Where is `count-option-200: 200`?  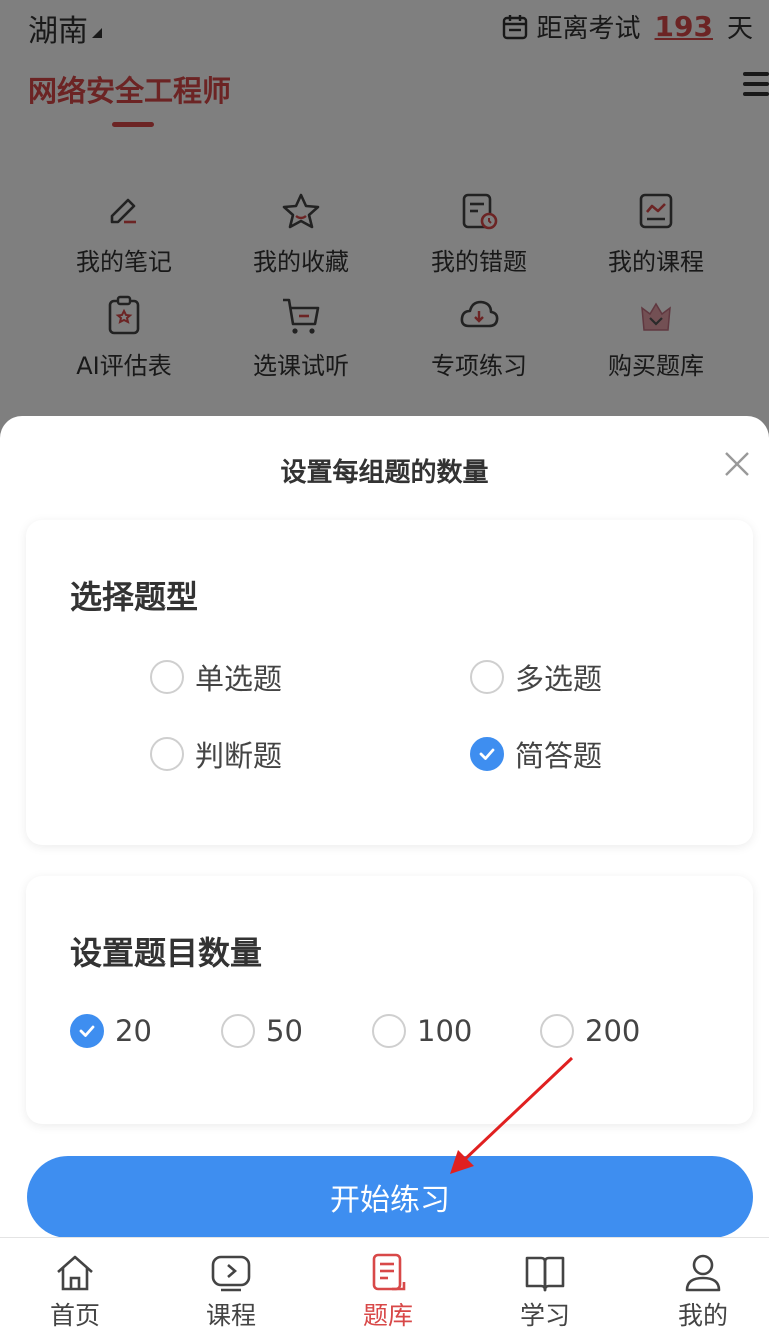 count-option-200: 200 is located at coordinates (590, 1031).